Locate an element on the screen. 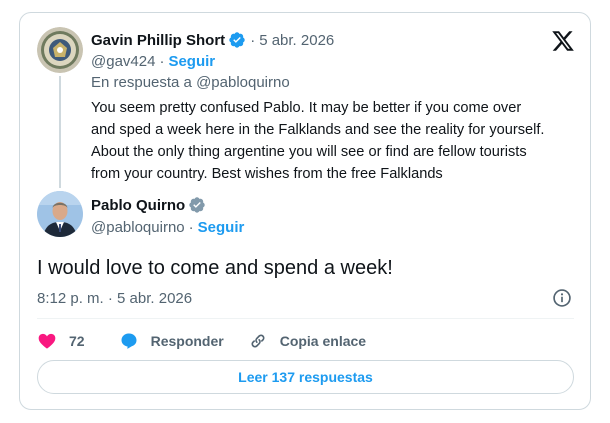  reply-button: Responder is located at coordinates (171, 341).